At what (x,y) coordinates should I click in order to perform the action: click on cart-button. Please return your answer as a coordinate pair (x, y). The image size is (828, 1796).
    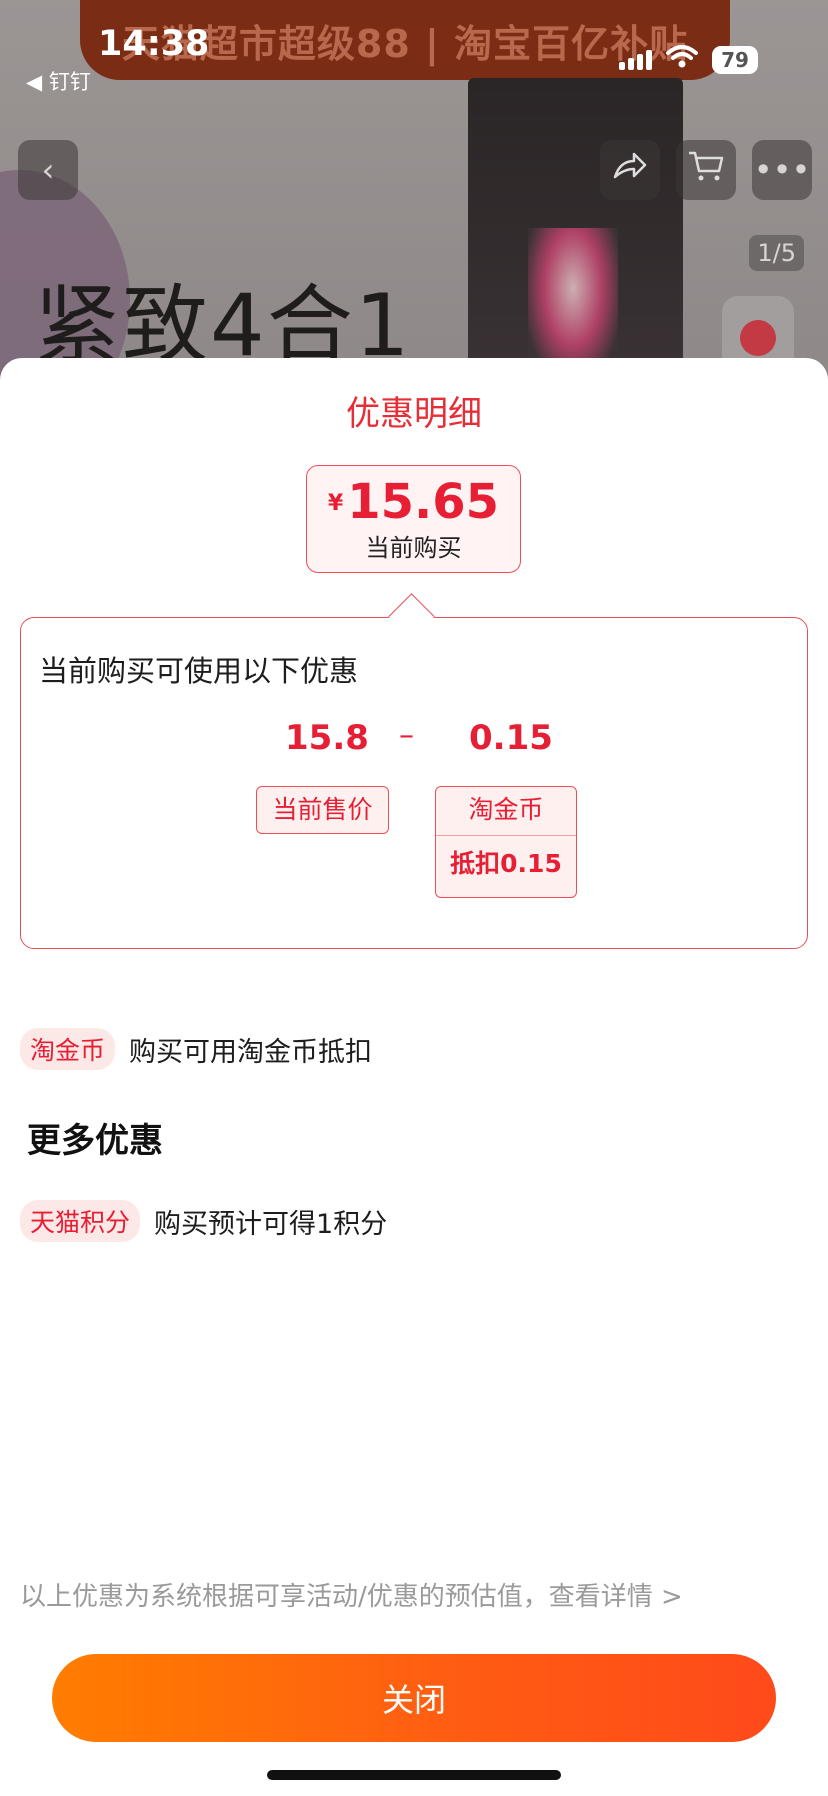
    Looking at the image, I should click on (706, 170).